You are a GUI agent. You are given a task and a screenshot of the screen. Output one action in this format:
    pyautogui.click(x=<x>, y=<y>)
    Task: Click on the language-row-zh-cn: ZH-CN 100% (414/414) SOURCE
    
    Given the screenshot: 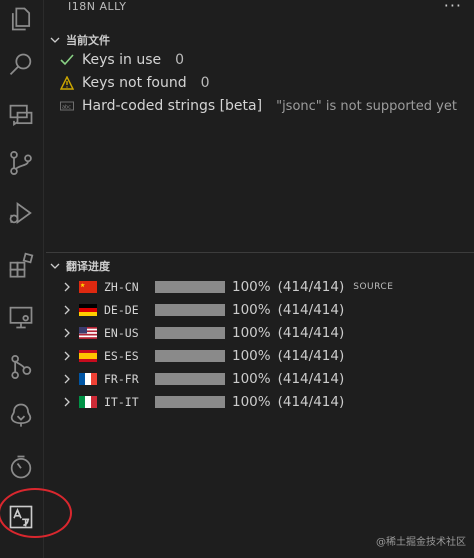 What is the action you would take?
    pyautogui.click(x=227, y=287)
    